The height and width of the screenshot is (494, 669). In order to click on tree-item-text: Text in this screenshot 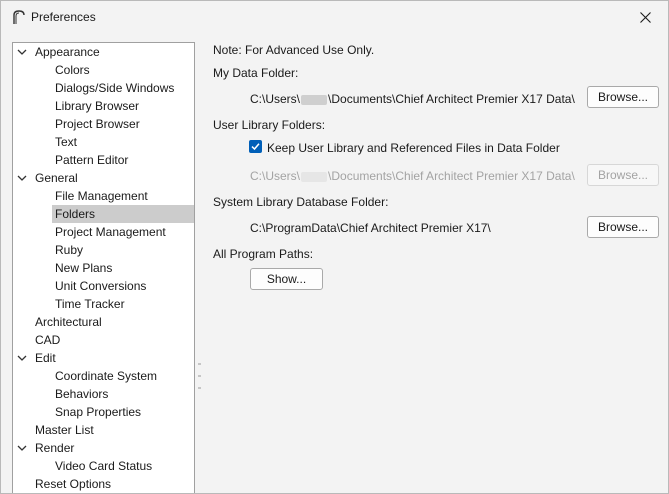, I will do `click(66, 142)`.